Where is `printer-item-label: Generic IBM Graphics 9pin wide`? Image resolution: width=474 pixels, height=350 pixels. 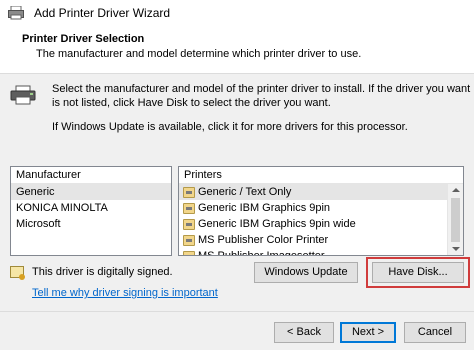 printer-item-label: Generic IBM Graphics 9pin wide is located at coordinates (277, 224).